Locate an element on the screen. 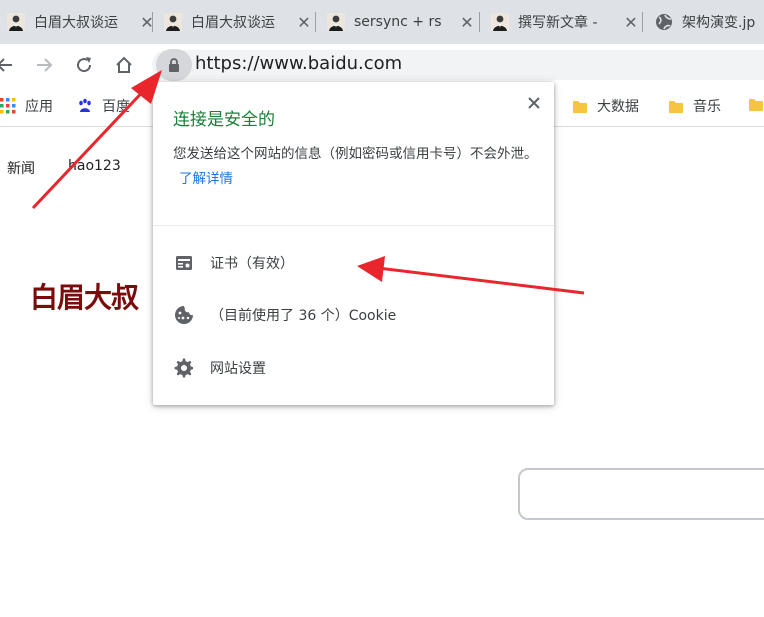  home-button is located at coordinates (124, 65).